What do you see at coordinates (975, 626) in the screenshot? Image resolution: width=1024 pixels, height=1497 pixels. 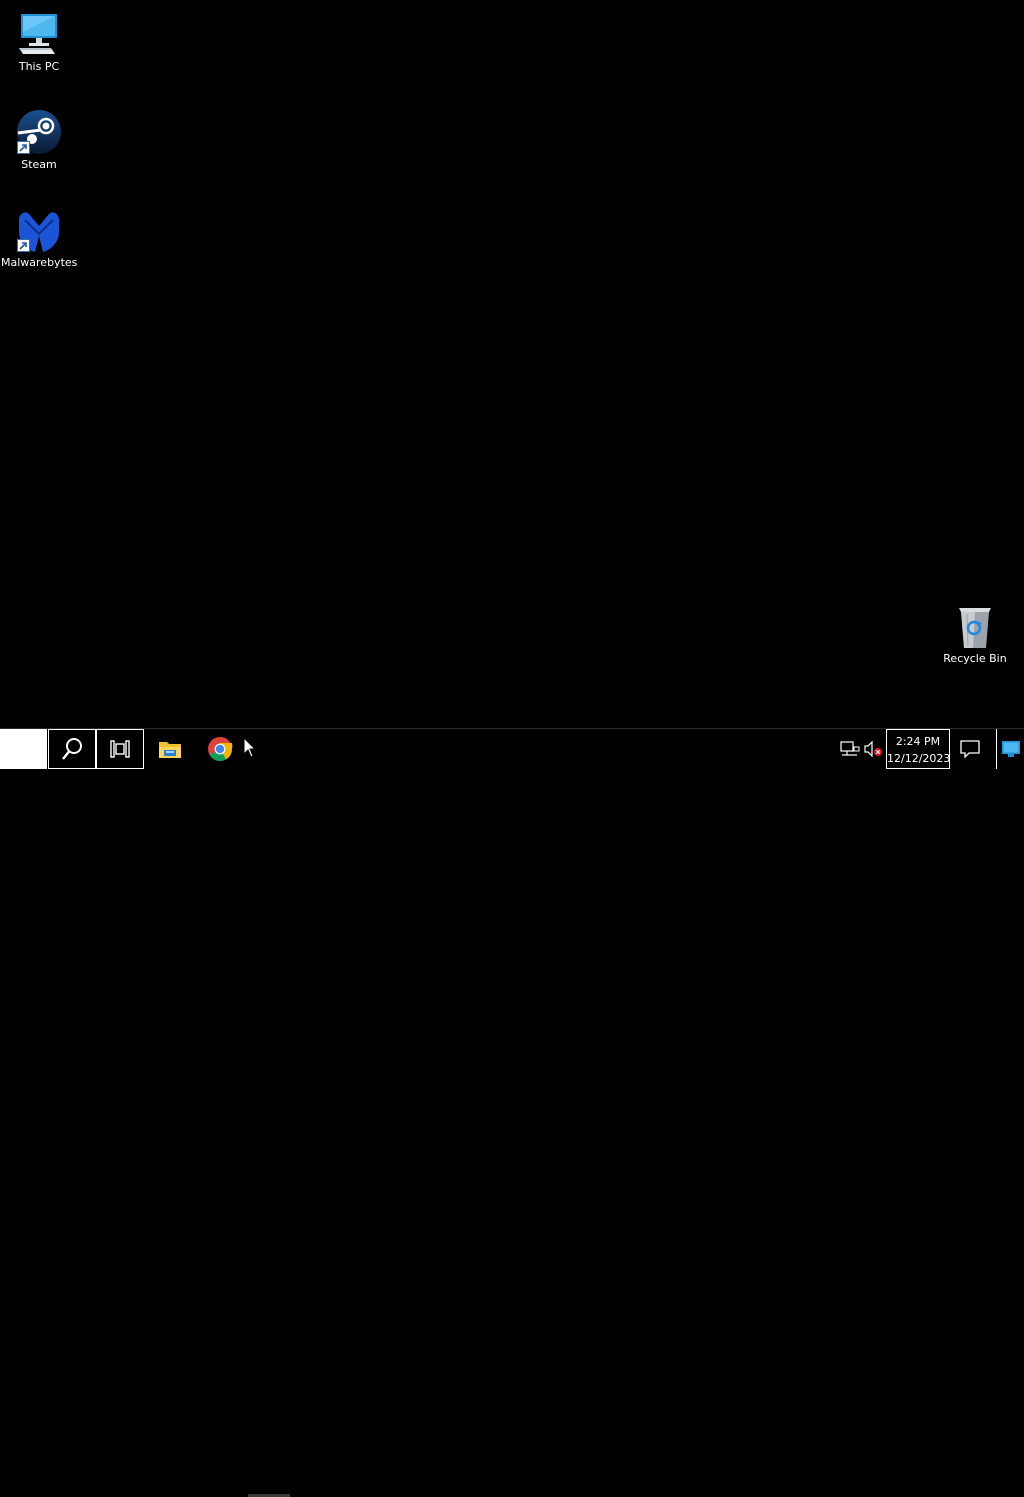 I see `recycle-bin-icon` at bounding box center [975, 626].